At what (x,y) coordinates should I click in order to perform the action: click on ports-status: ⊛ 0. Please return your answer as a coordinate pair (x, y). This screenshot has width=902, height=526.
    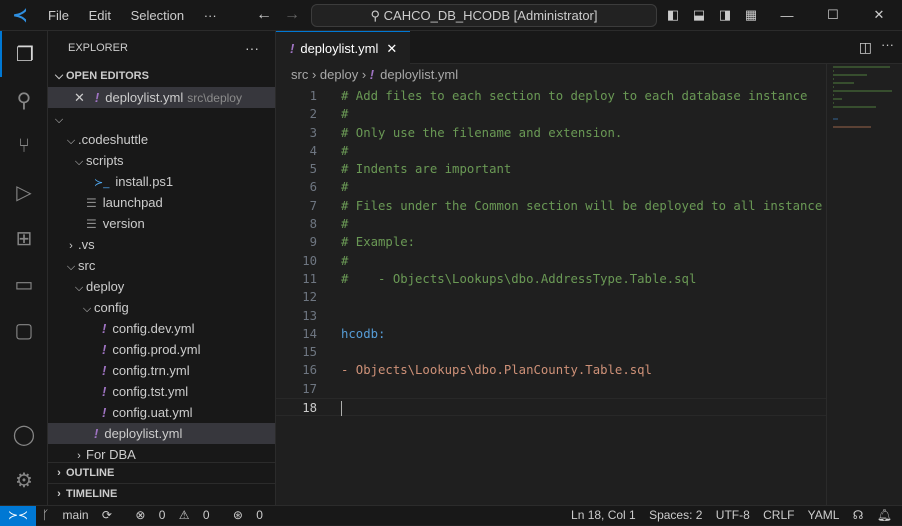
    Looking at the image, I should click on (253, 515).